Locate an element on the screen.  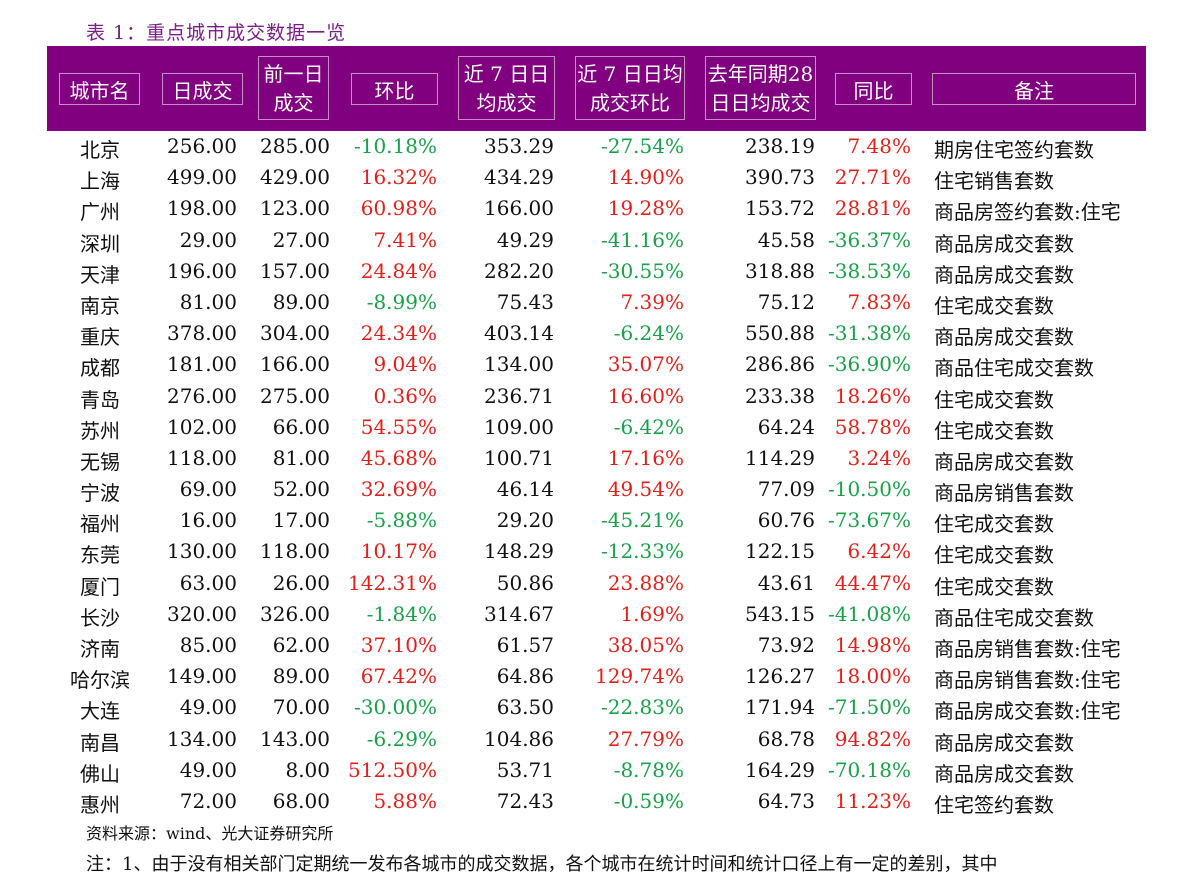
cell-avg7ring: 19.28% is located at coordinates (645, 208).